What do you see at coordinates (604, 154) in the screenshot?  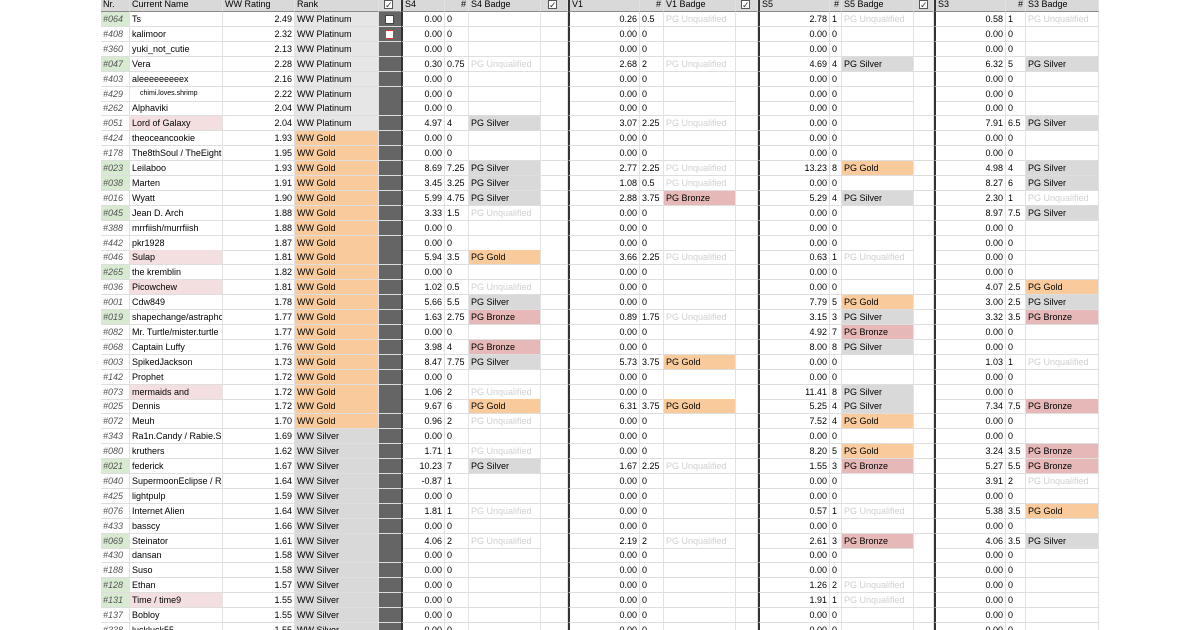 I see `row-v1: 0.00` at bounding box center [604, 154].